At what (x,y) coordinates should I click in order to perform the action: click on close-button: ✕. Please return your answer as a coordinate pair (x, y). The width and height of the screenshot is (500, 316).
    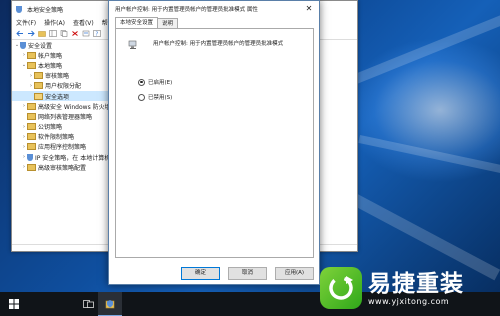
    Looking at the image, I should click on (309, 8).